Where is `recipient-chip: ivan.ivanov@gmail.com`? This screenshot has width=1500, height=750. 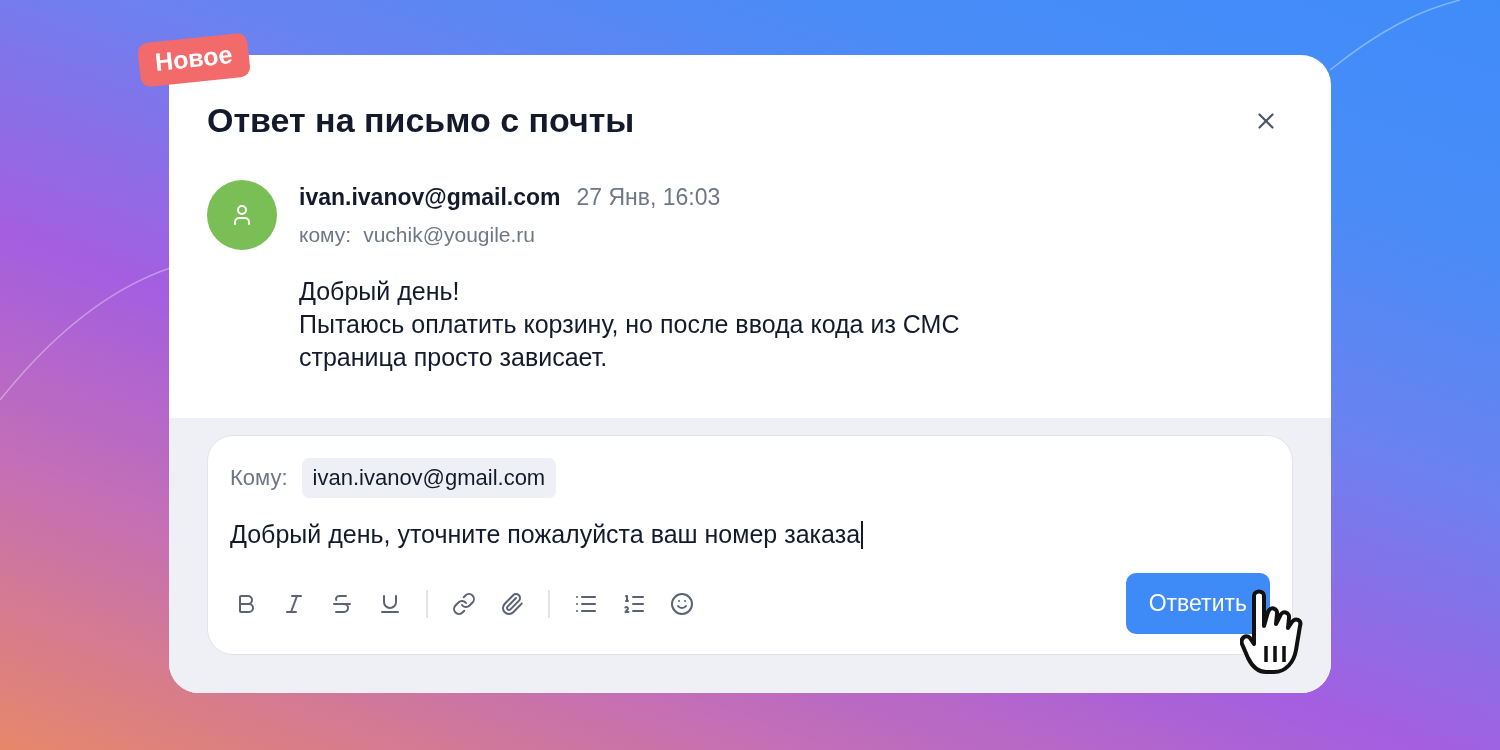
recipient-chip: ivan.ivanov@gmail.com is located at coordinates (429, 478).